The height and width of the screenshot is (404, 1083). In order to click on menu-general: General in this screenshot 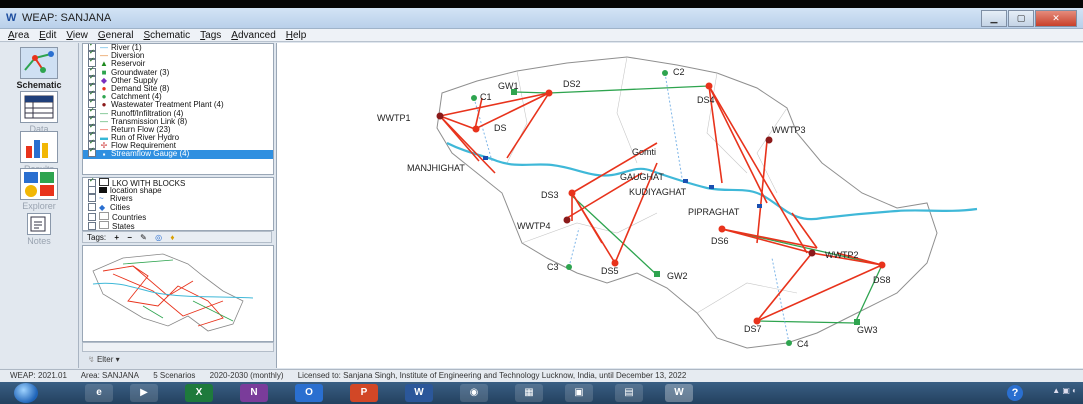, I will do `click(116, 35)`.